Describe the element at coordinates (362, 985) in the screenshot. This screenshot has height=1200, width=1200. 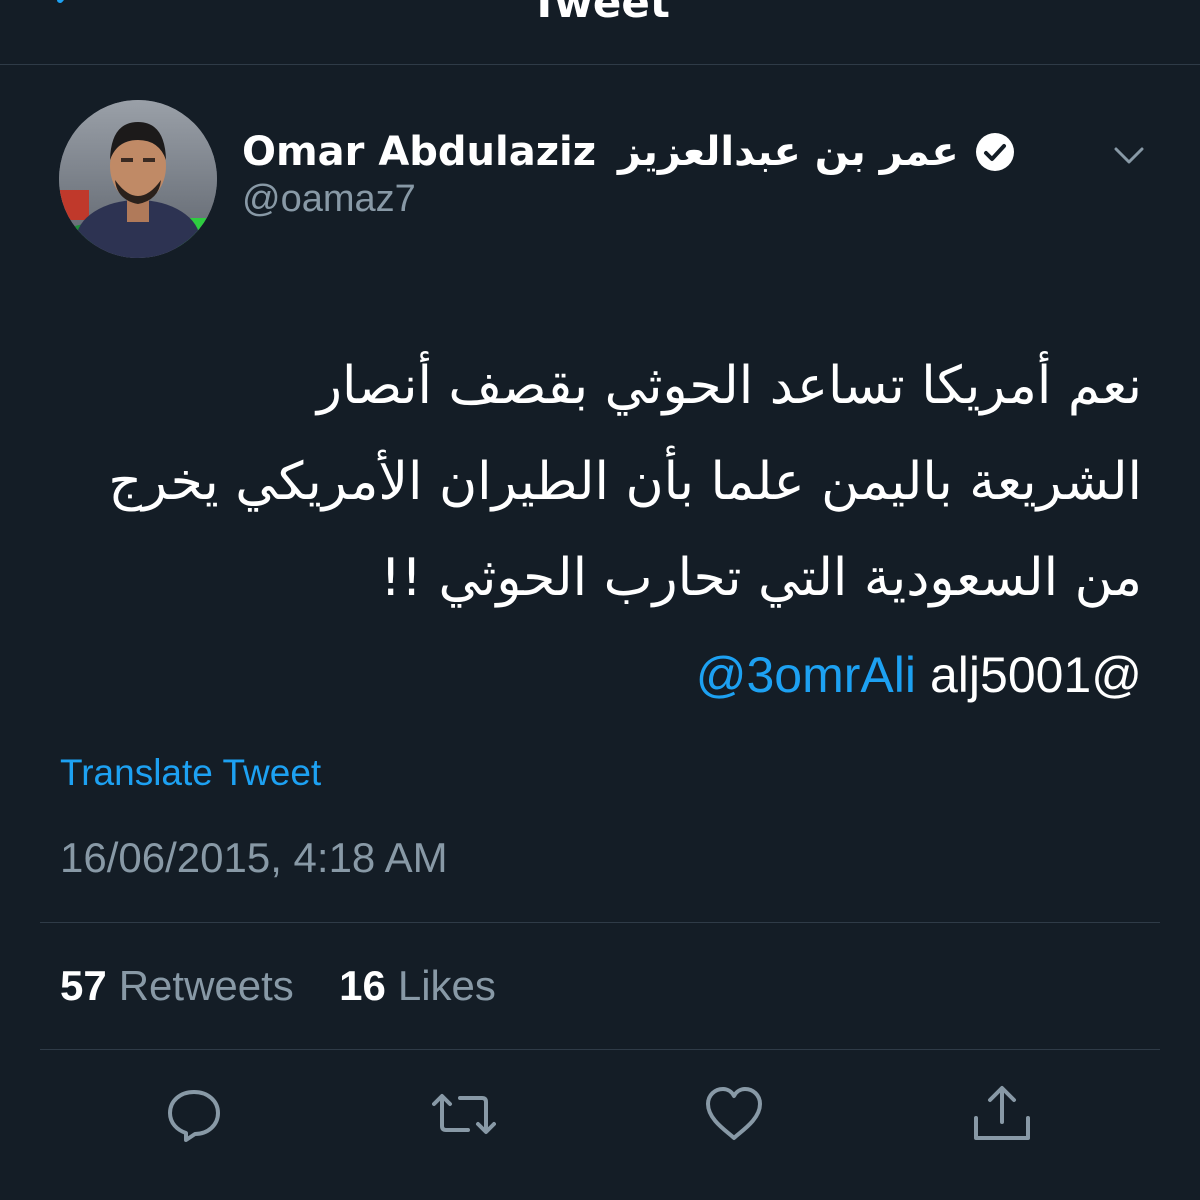
I see `likes-count: 16` at that location.